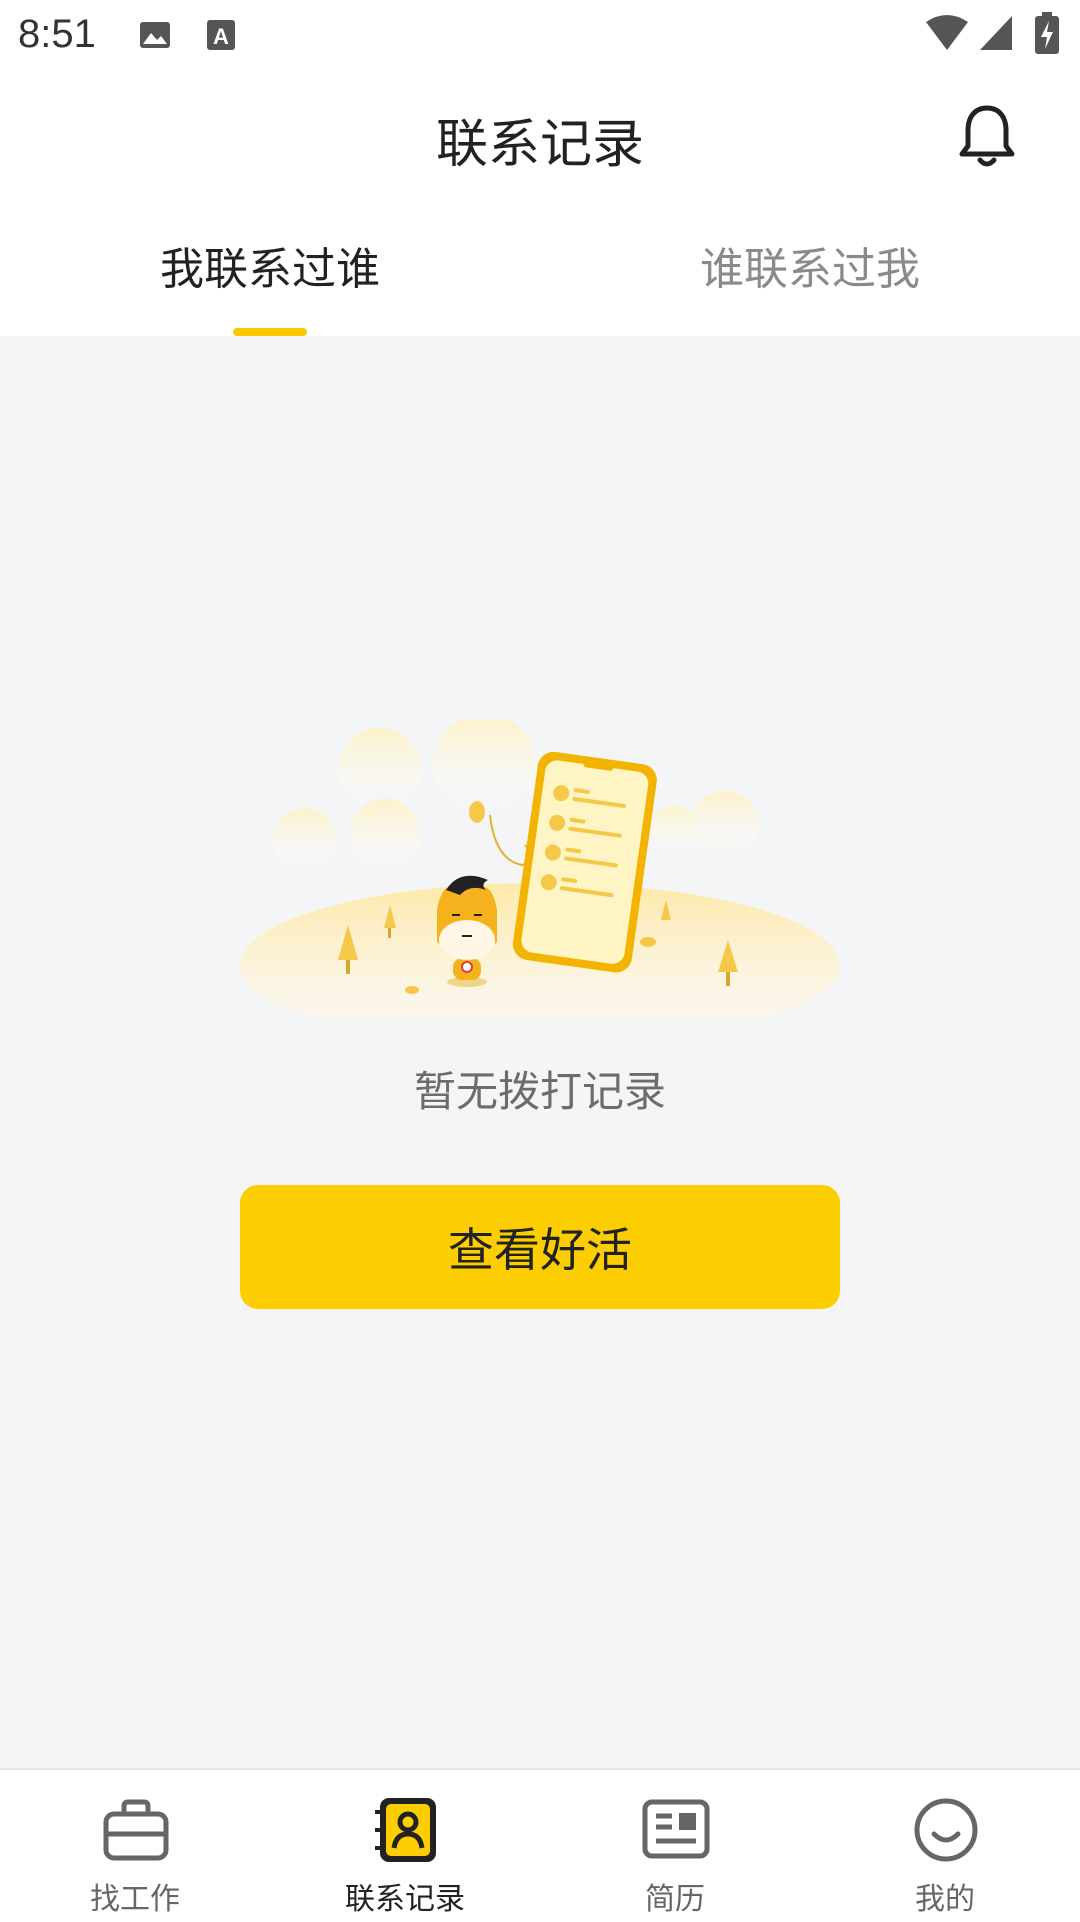 This screenshot has height=1922, width=1080. What do you see at coordinates (155, 35) in the screenshot?
I see `image-icon` at bounding box center [155, 35].